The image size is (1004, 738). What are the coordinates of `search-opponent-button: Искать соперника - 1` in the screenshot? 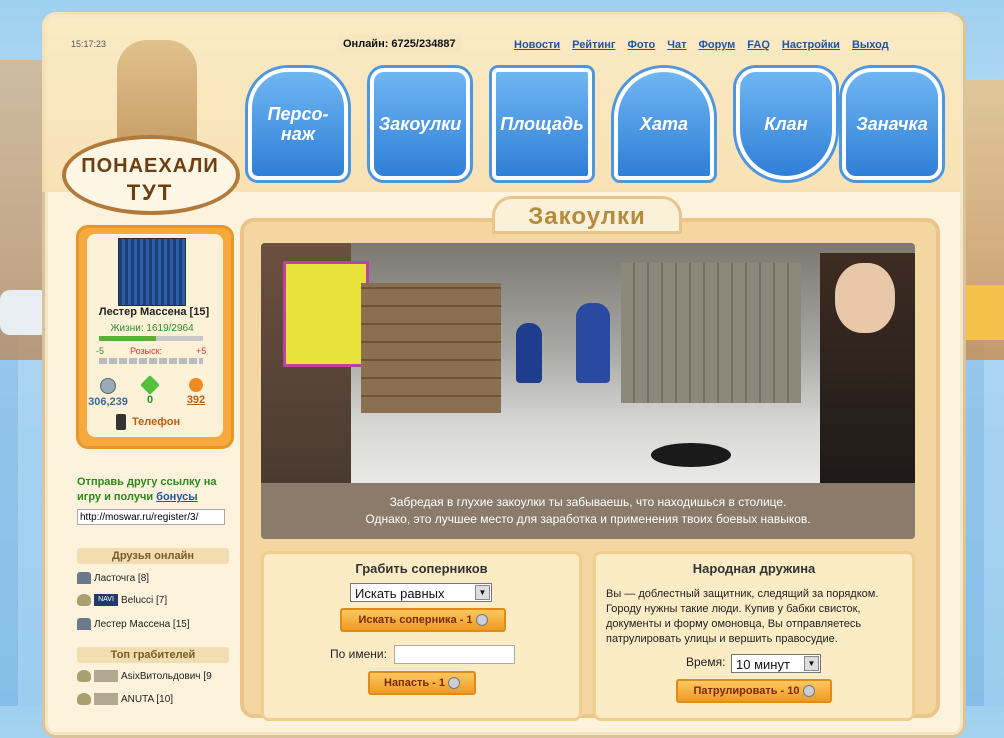 It's located at (423, 620).